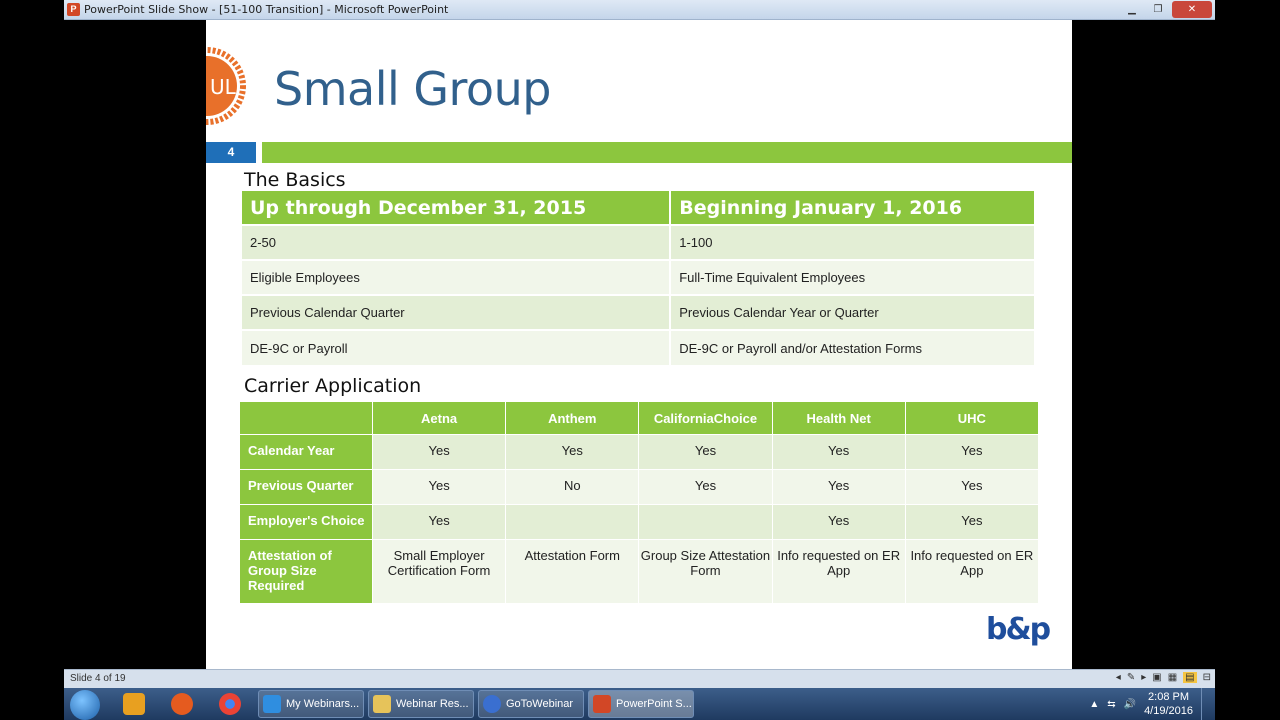 The image size is (1280, 720). I want to click on carrier-header: Aetna, so click(439, 418).